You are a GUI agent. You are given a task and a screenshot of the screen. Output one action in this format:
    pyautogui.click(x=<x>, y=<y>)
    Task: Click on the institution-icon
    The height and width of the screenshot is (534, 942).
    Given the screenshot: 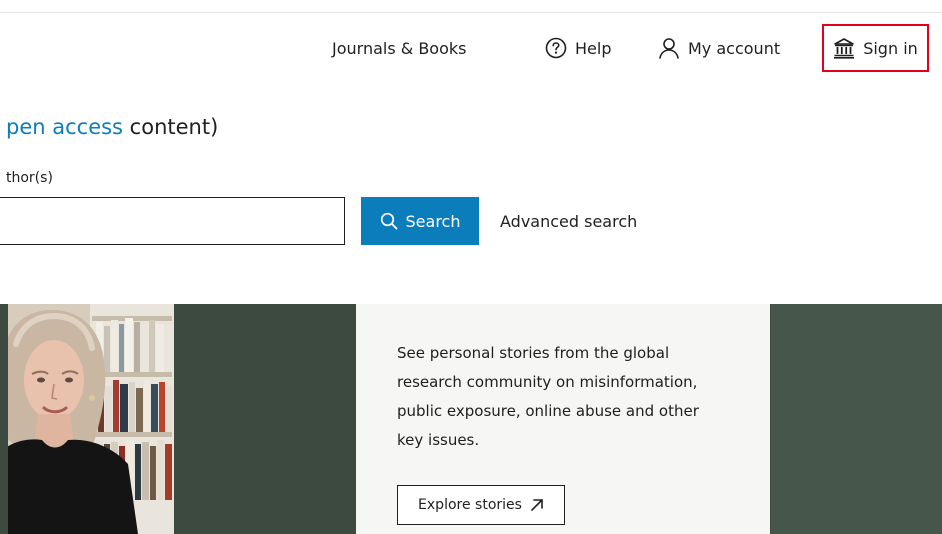 What is the action you would take?
    pyautogui.click(x=844, y=48)
    